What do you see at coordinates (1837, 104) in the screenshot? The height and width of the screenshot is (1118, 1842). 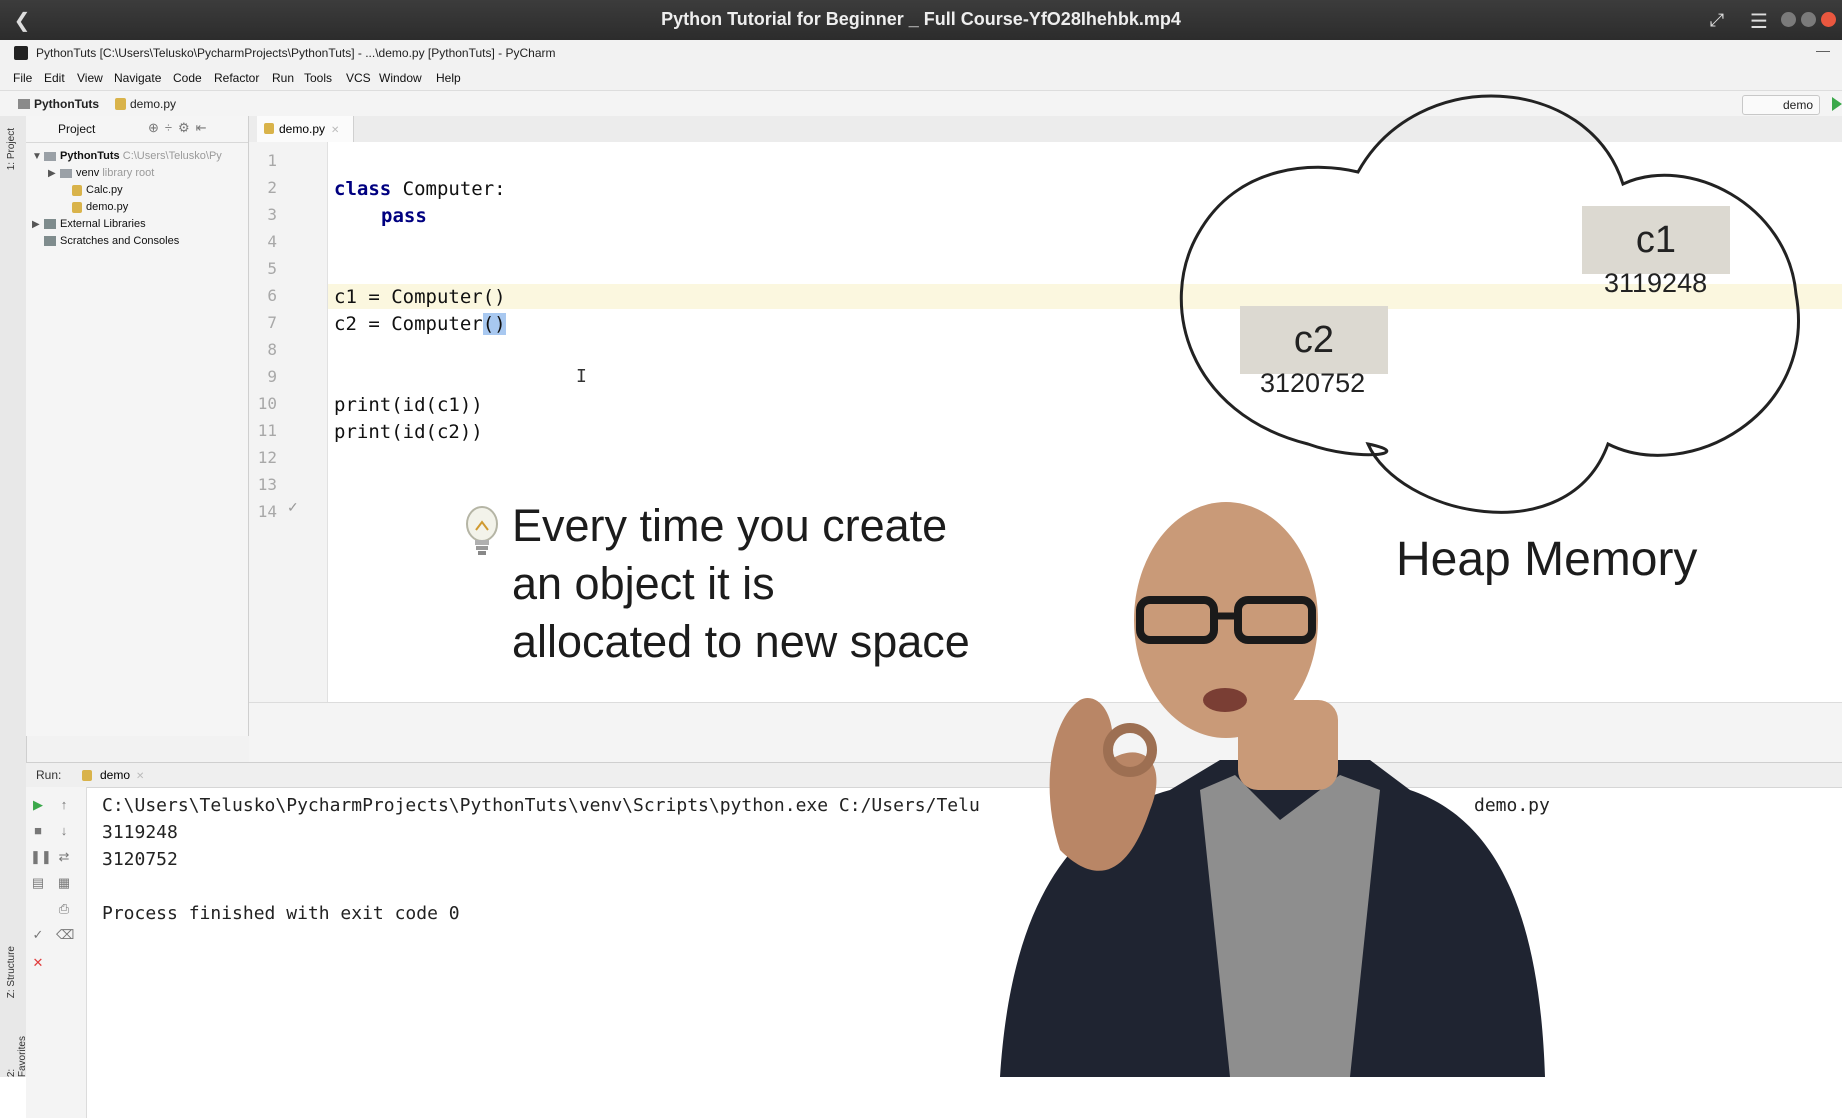 I see `run-play-icon` at bounding box center [1837, 104].